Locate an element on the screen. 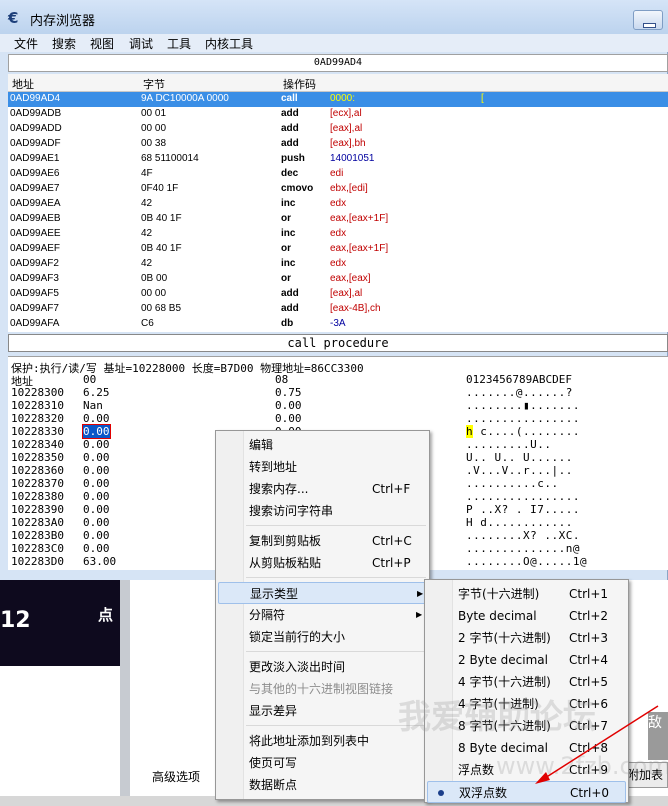 This screenshot has height=806, width=668. hex-value-selected: 0.00 is located at coordinates (96, 431).